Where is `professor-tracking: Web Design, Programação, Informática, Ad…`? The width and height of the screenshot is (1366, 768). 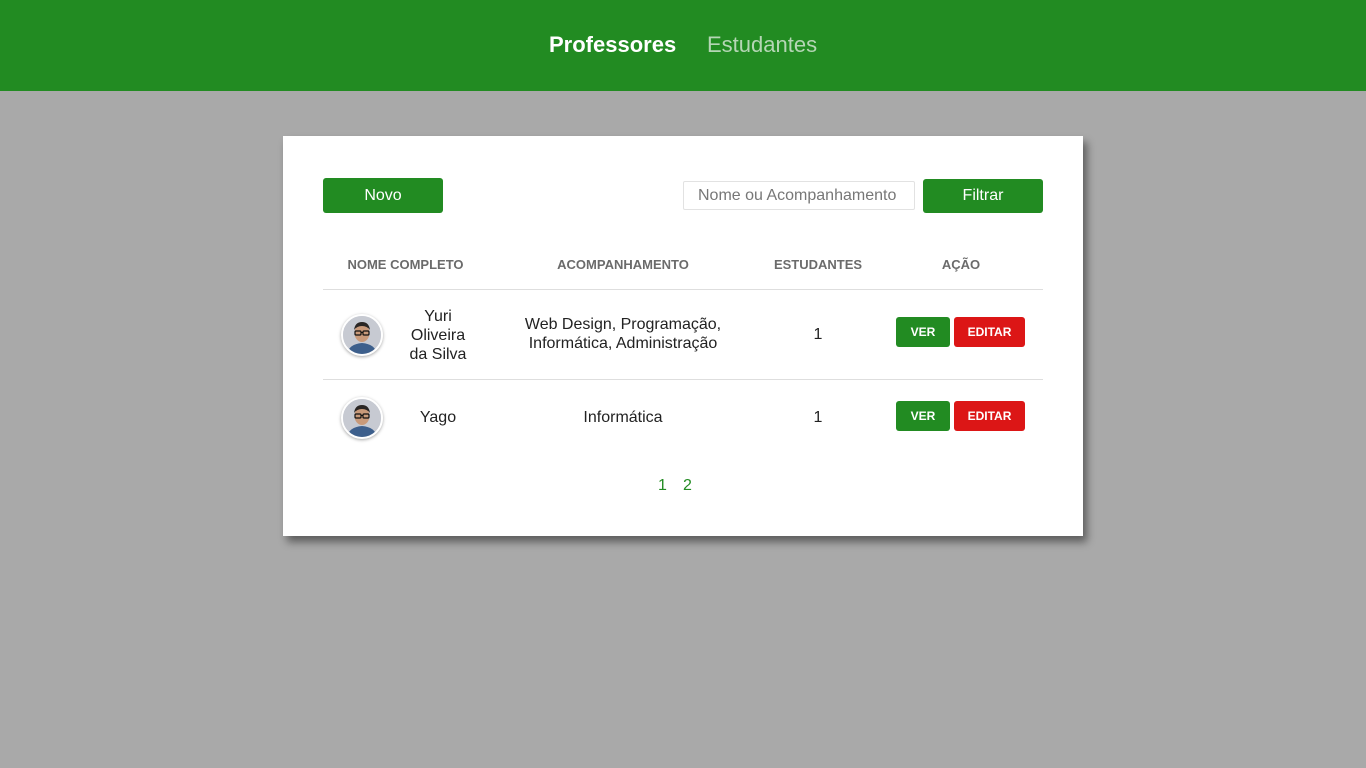
professor-tracking: Web Design, Programação, Informática, Ad… is located at coordinates (623, 334).